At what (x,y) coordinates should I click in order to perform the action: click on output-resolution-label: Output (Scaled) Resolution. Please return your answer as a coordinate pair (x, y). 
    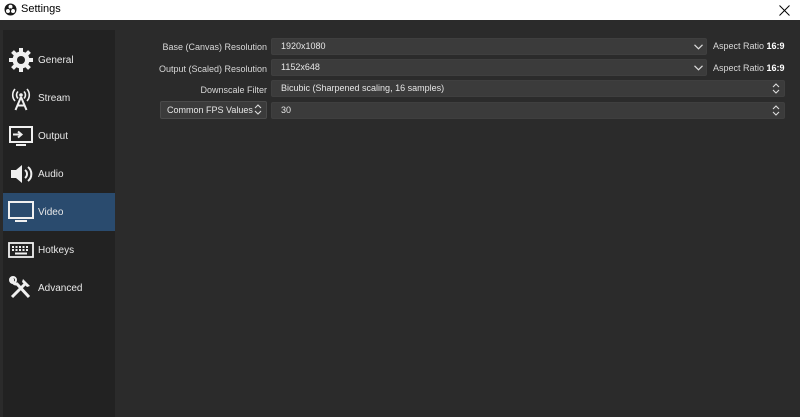
    Looking at the image, I should click on (212, 69).